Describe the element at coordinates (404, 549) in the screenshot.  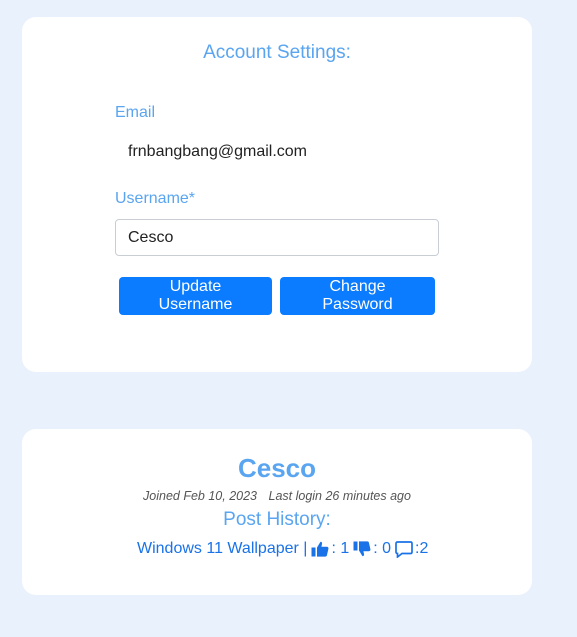
I see `comment-icon` at that location.